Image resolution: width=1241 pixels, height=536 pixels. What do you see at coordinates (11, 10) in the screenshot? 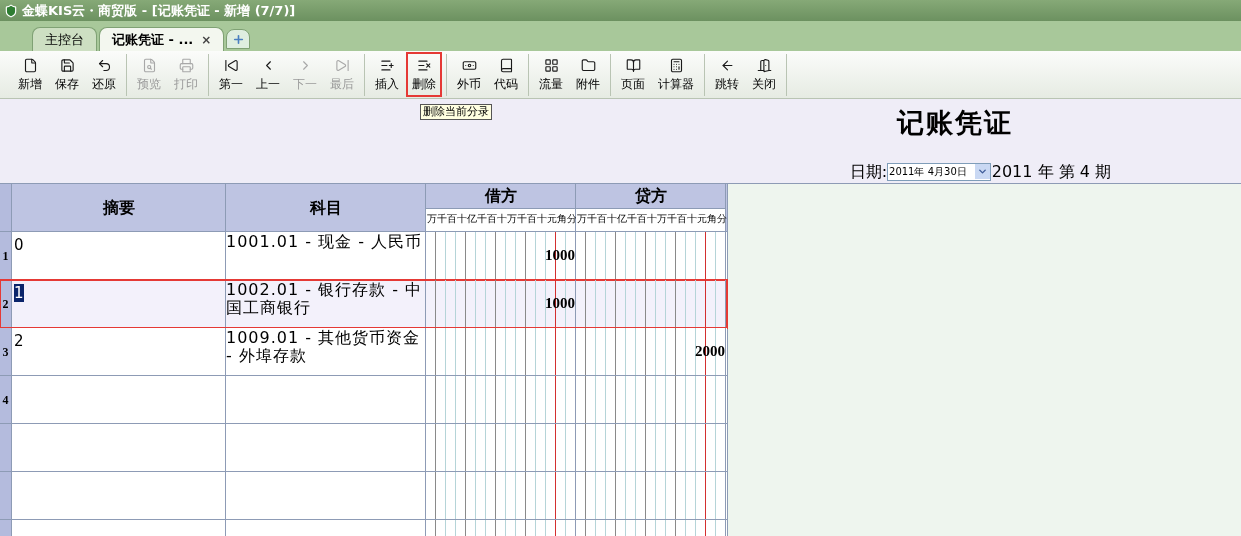
I see `app-logo-icon` at bounding box center [11, 10].